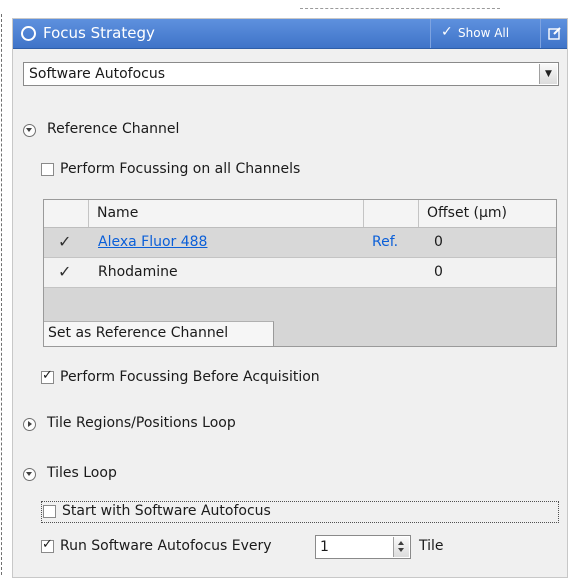  I want to click on column-header-ref, so click(391, 213).